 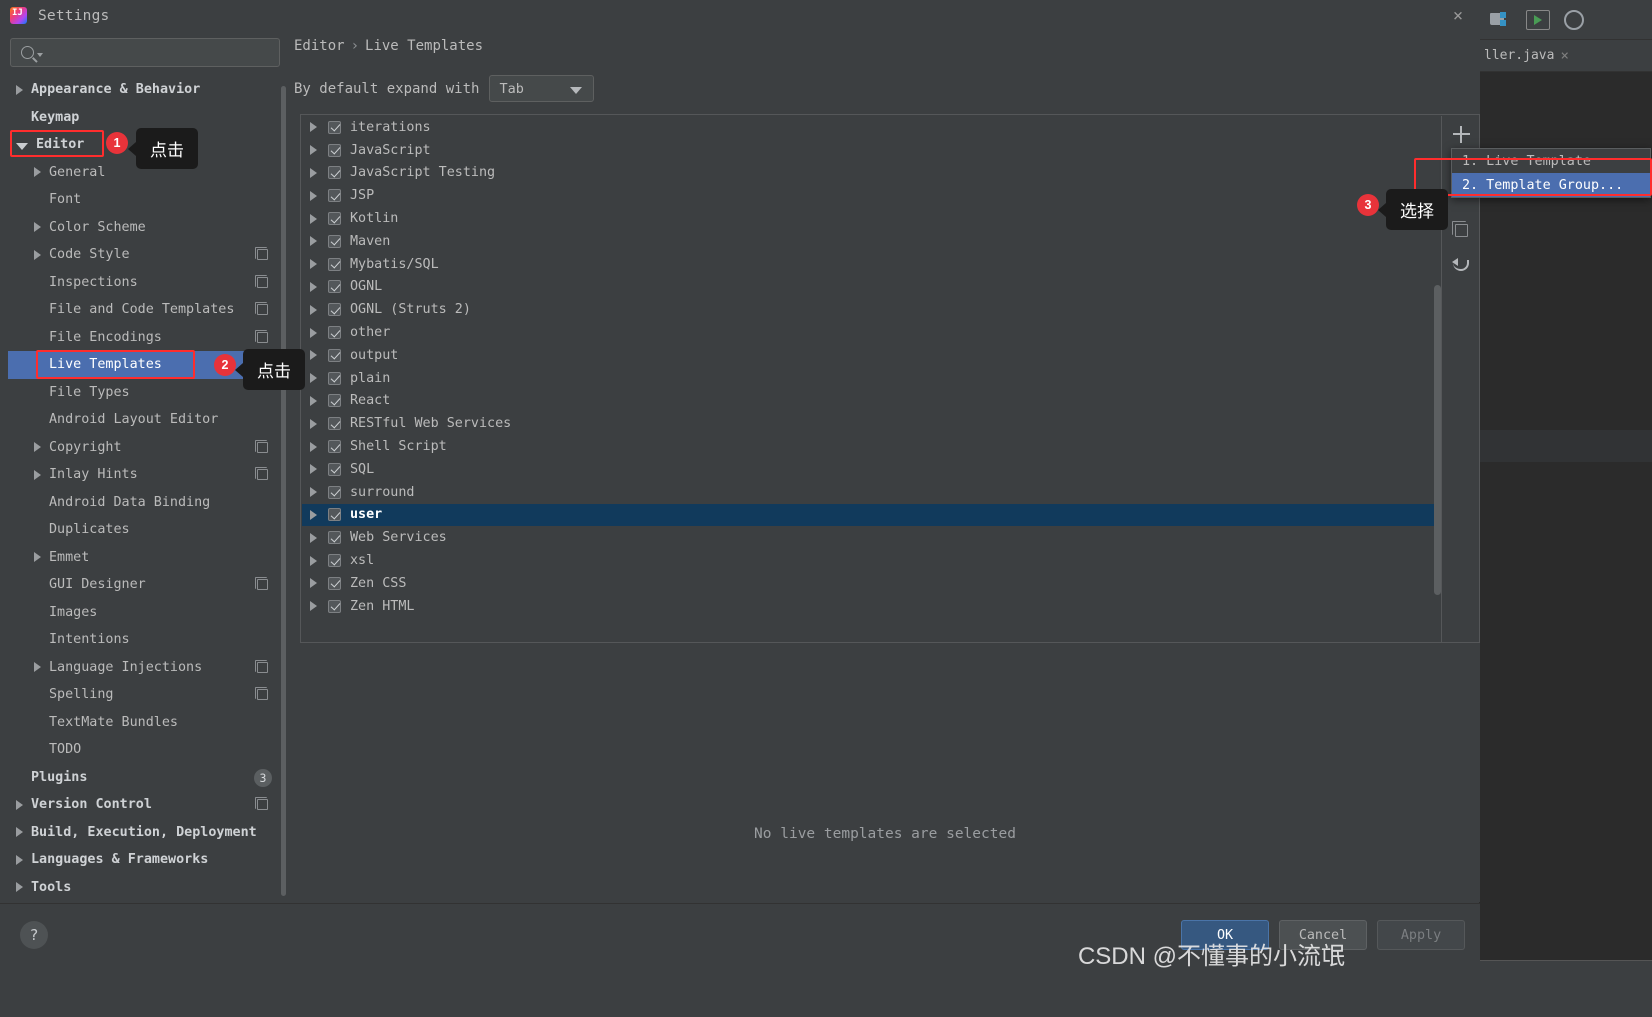 What do you see at coordinates (144, 613) in the screenshot?
I see `sidebar-item-images: Images` at bounding box center [144, 613].